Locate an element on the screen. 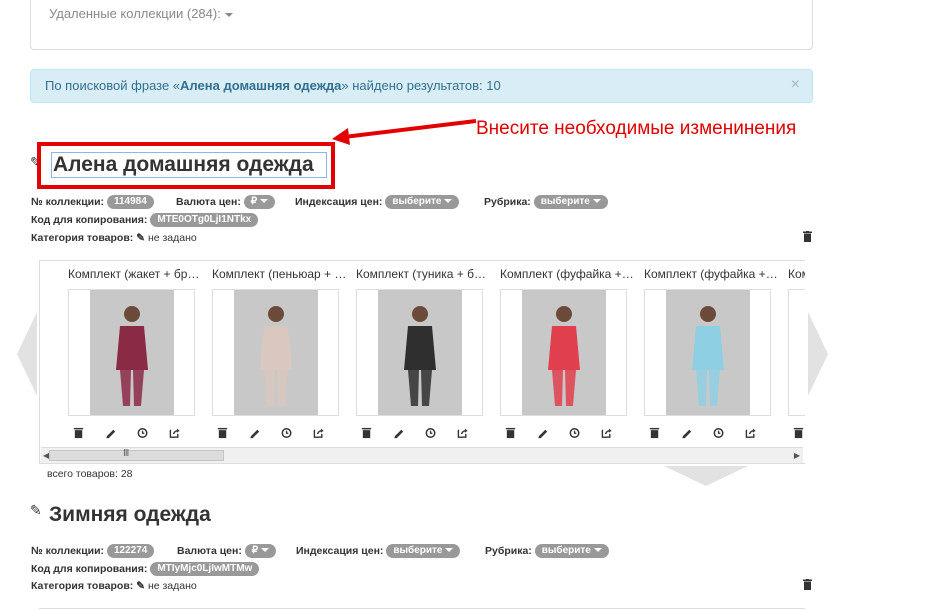 The image size is (947, 611). alert-suffix: » найдено результатов: 10 is located at coordinates (421, 85).